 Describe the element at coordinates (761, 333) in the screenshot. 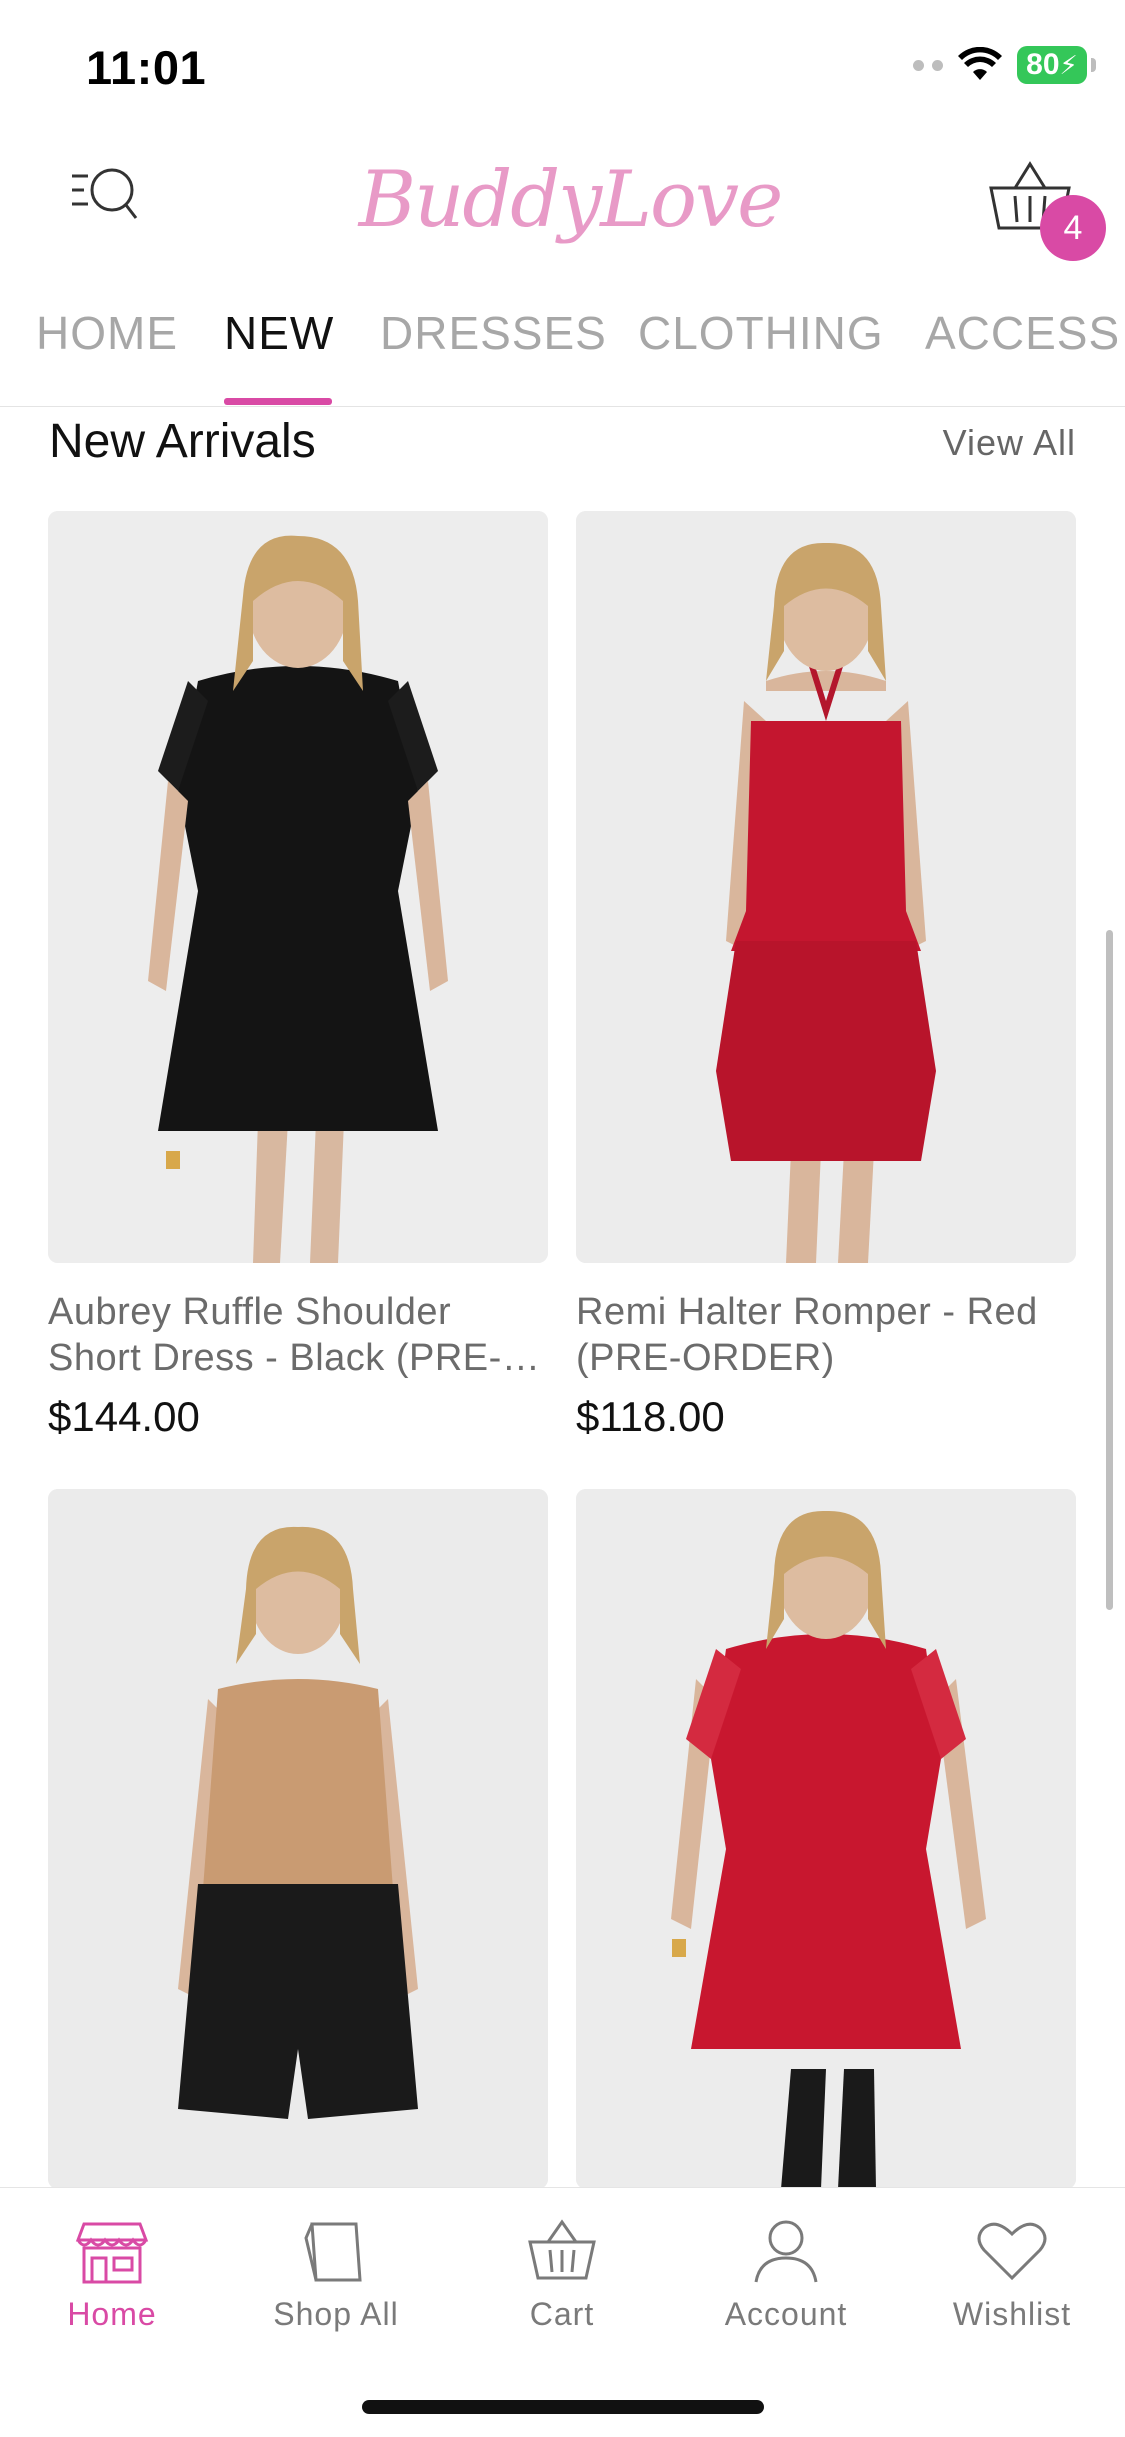

I see `tab-clothing: CLOTHING` at that location.